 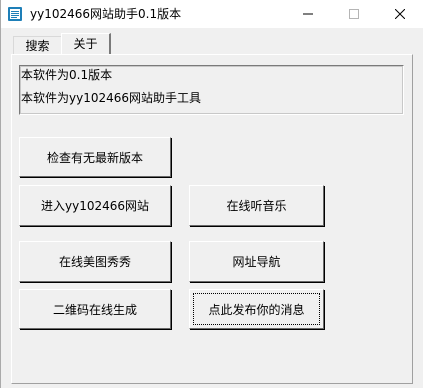 What do you see at coordinates (111, 98) in the screenshot?
I see `description-text: 本软件为yy102466网站助手工具` at bounding box center [111, 98].